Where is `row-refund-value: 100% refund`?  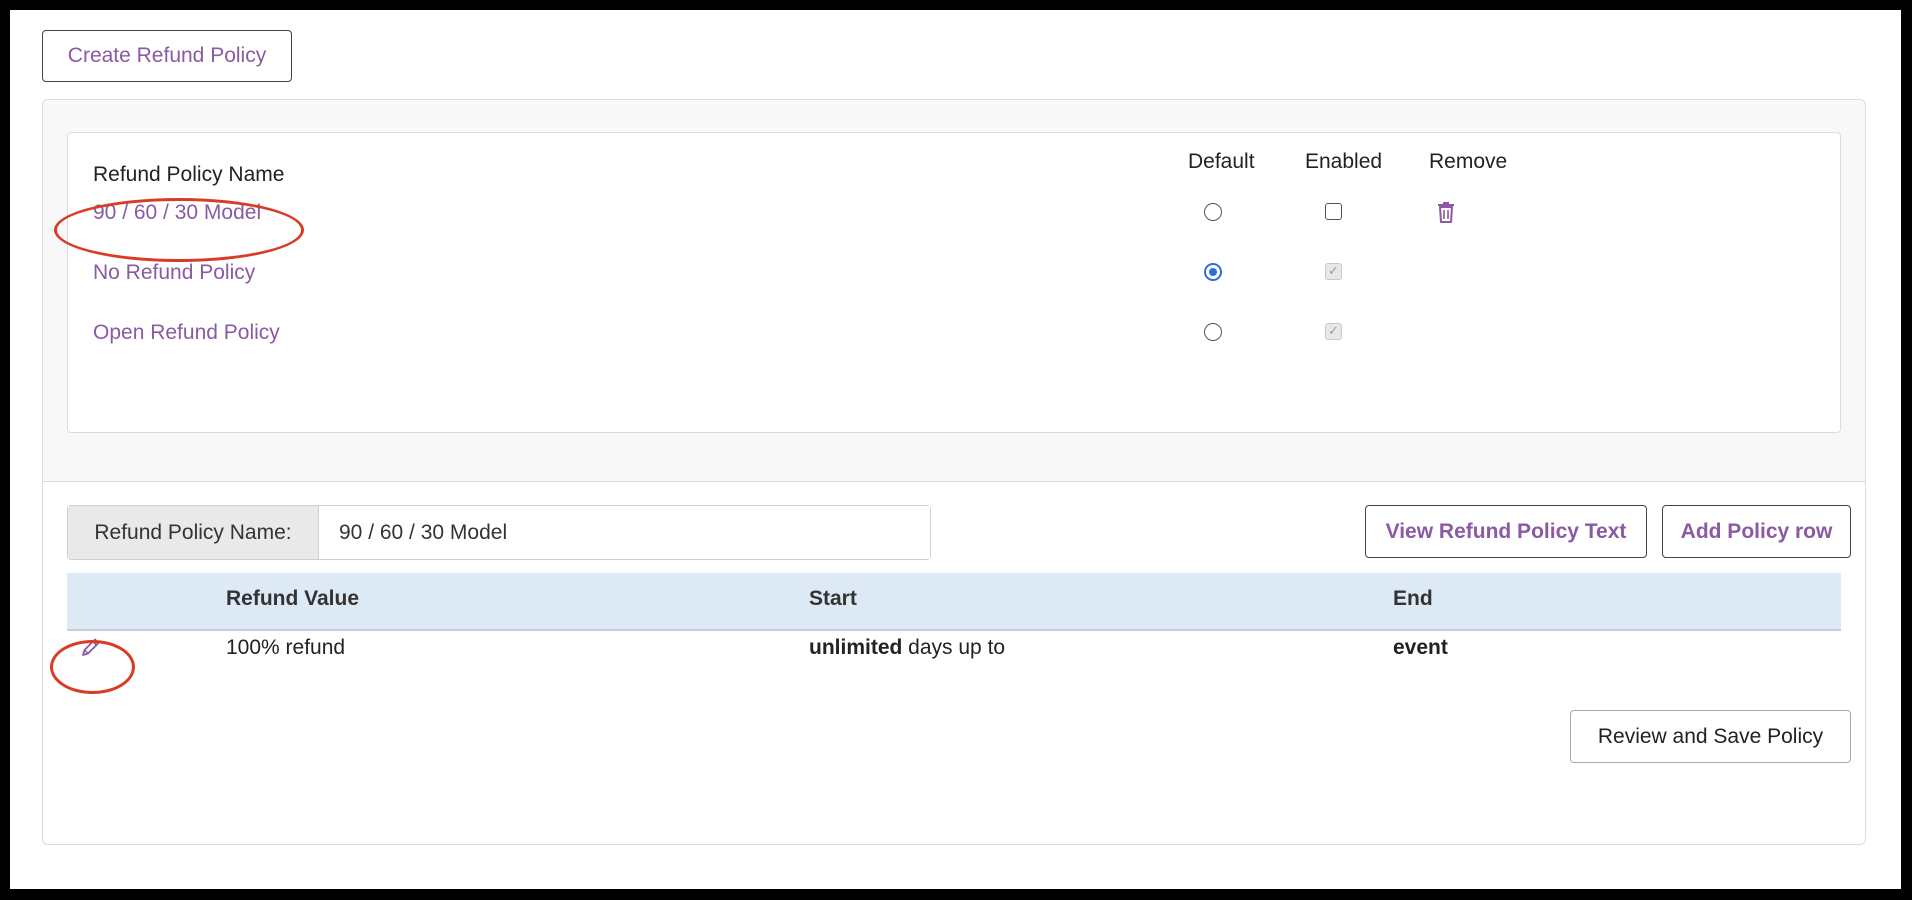 row-refund-value: 100% refund is located at coordinates (286, 647).